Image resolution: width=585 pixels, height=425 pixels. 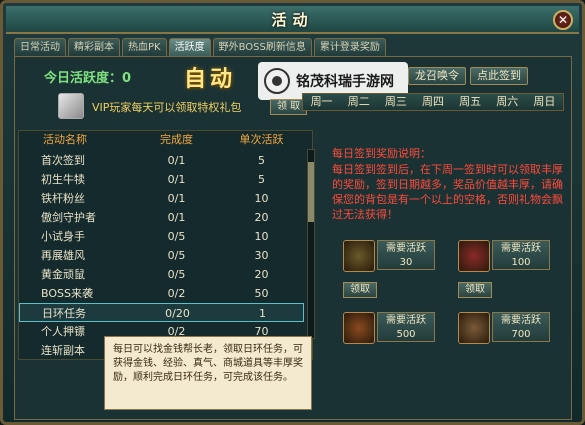 What do you see at coordinates (358, 101) in the screenshot?
I see `weekday-tue: 周二` at bounding box center [358, 101].